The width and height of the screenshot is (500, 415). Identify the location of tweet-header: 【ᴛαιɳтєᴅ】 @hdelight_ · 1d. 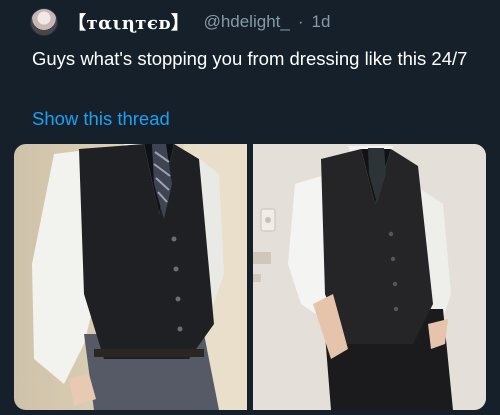
(180, 22).